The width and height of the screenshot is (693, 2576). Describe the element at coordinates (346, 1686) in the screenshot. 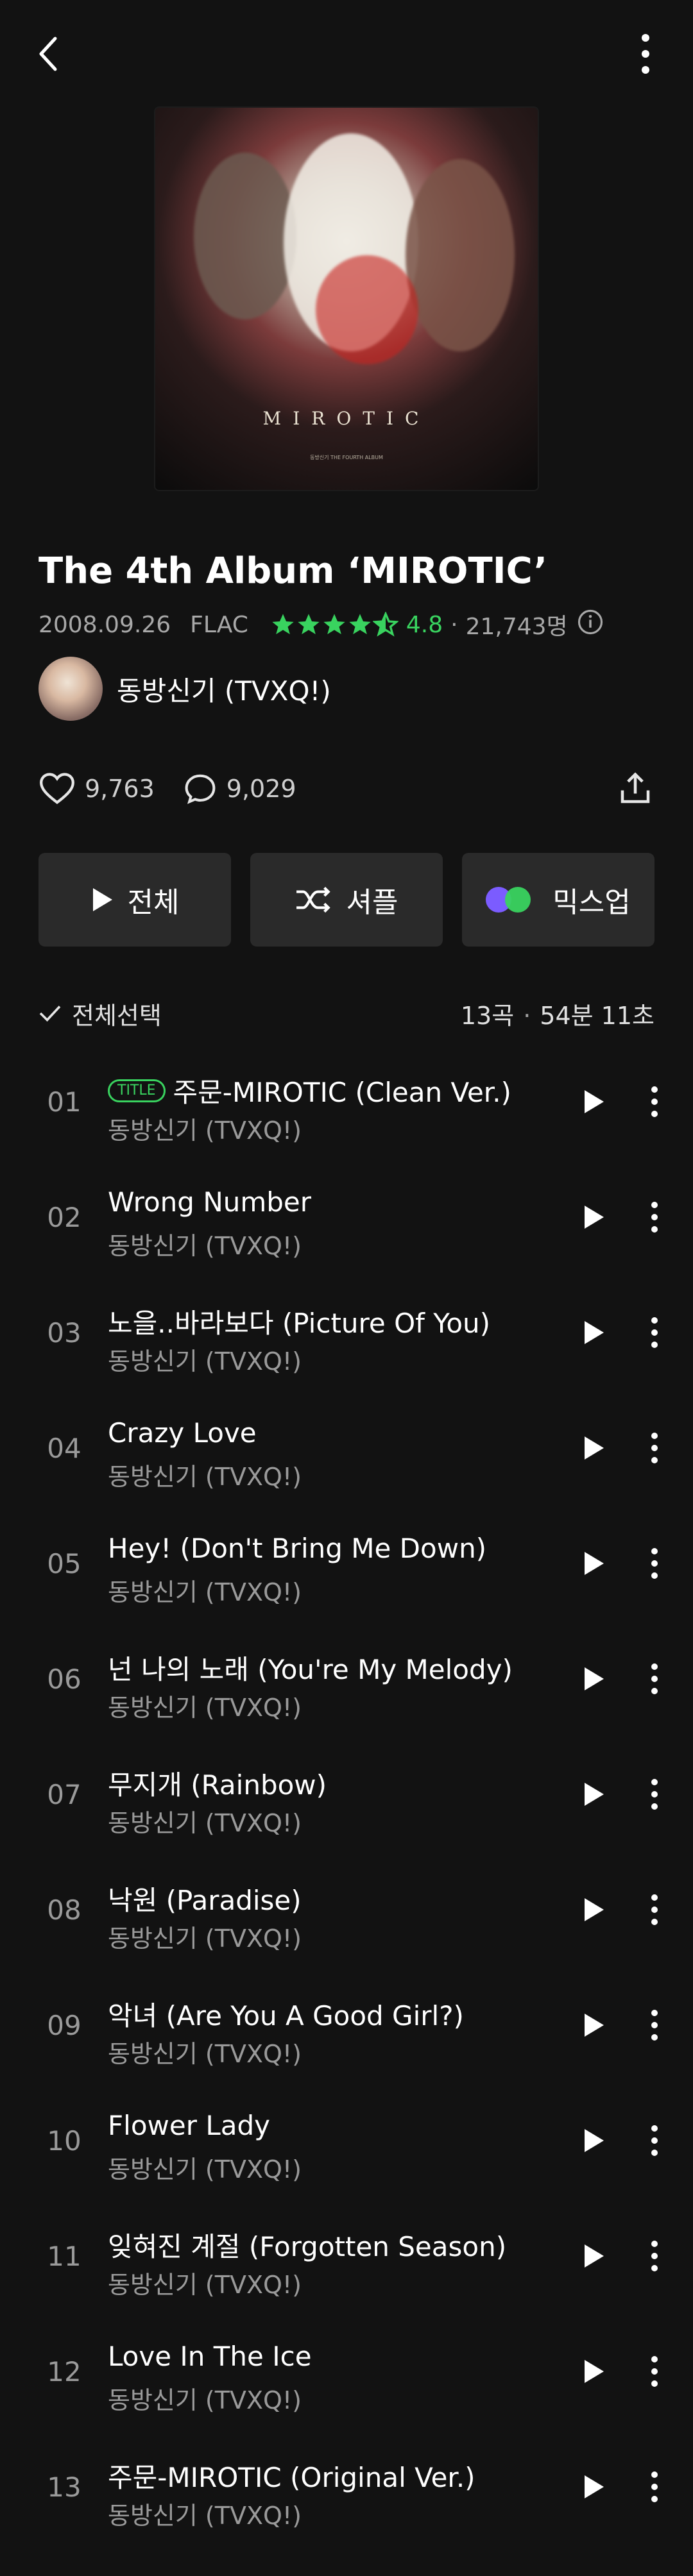

I see `track-row: 06 넌 나의 노래 (You're My Melody) 동방신기 (TVXQ!)` at that location.